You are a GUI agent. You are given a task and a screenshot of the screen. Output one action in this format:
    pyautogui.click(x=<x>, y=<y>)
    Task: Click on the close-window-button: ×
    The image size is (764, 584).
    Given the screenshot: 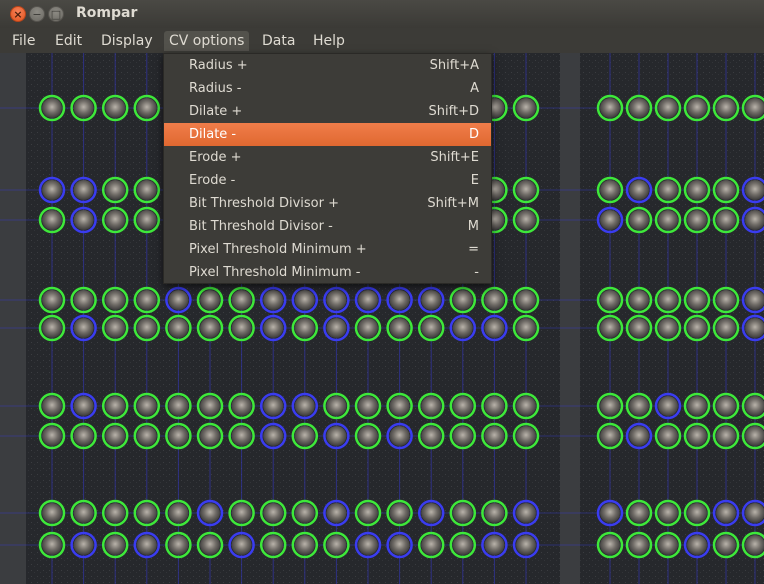 What is the action you would take?
    pyautogui.click(x=18, y=14)
    